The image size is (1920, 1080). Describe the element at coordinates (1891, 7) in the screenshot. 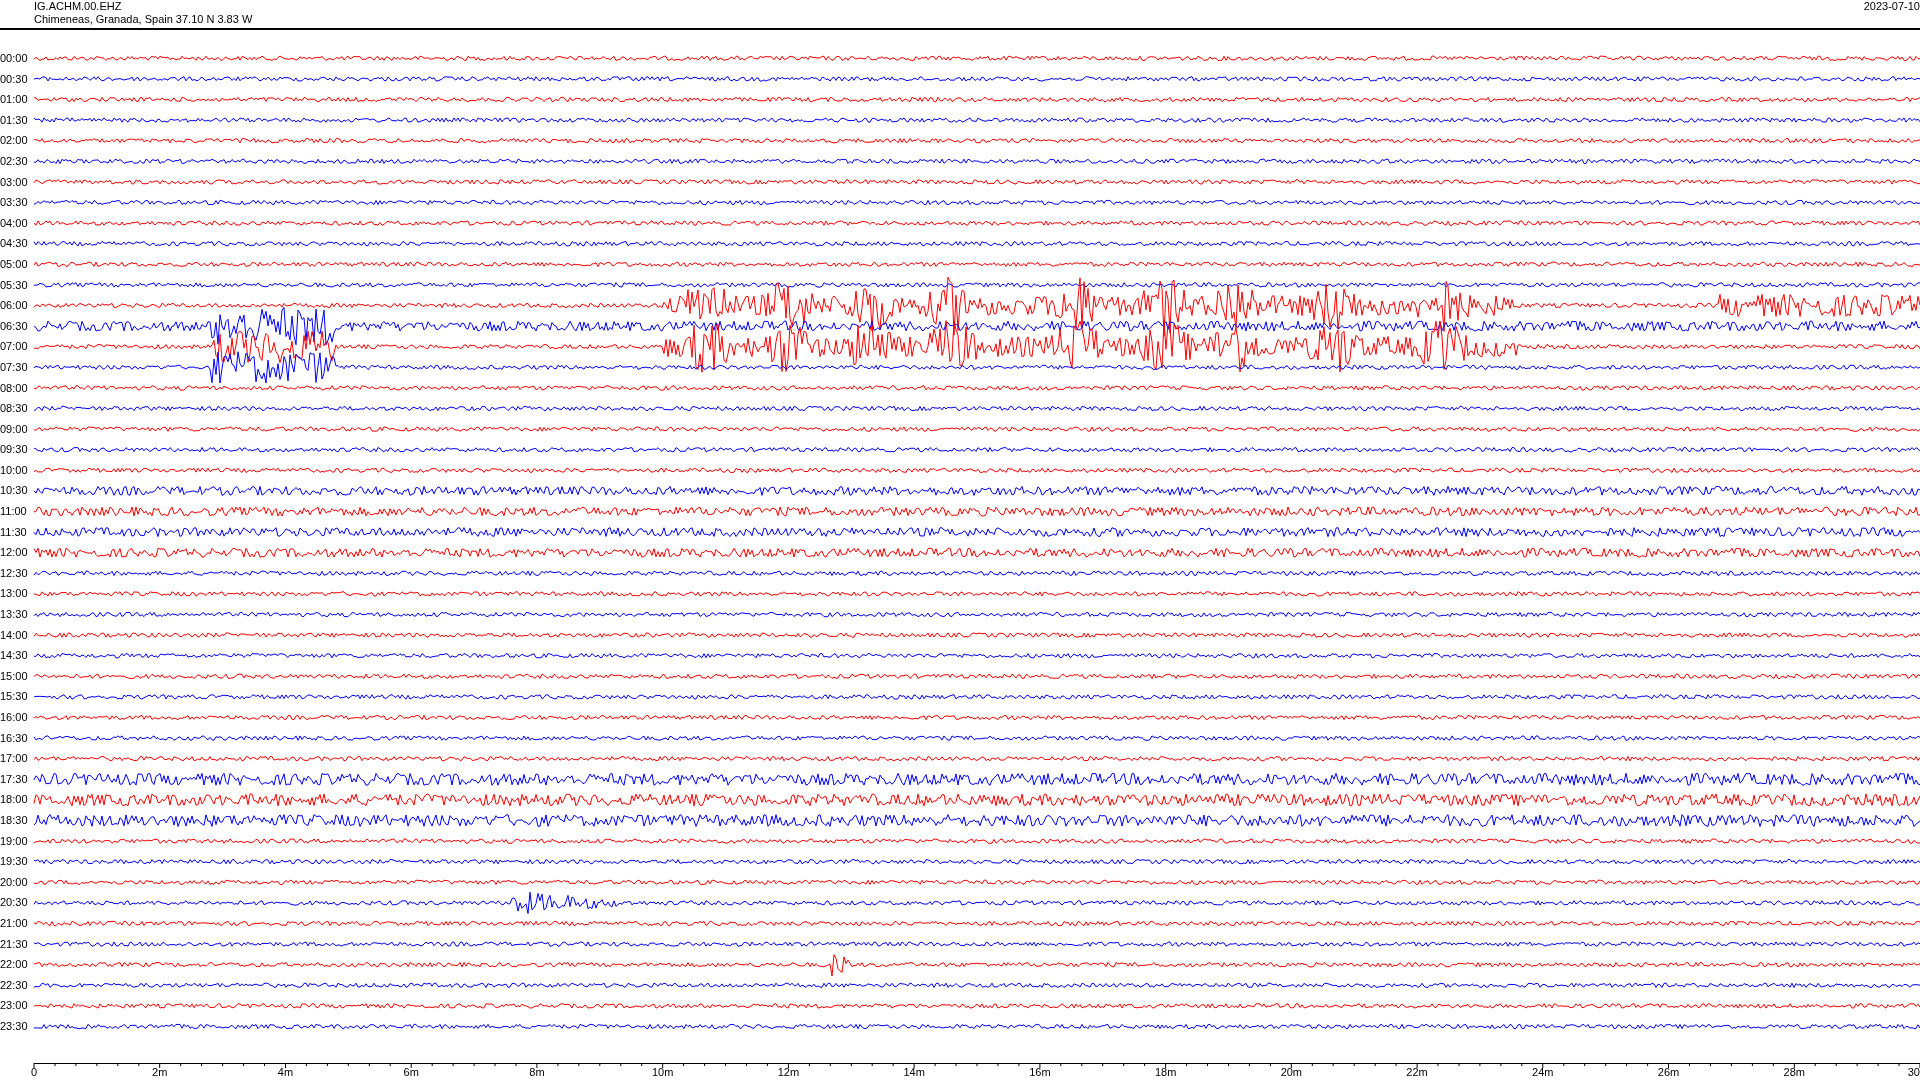

I see `plot-date: 2023-07-10` at that location.